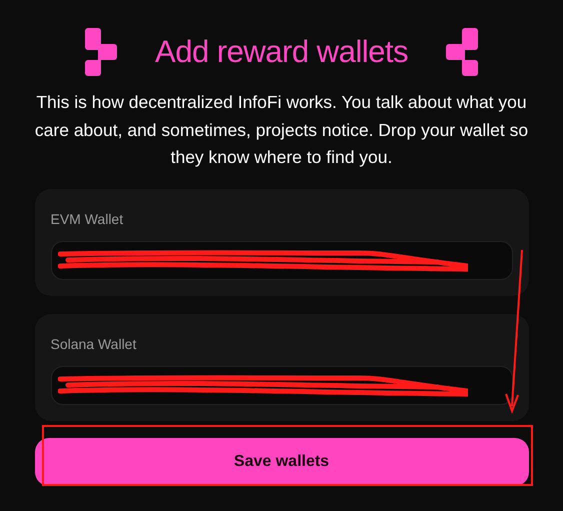  What do you see at coordinates (282, 130) in the screenshot?
I see `description: This is how decentralized InfoFi works. You talk about what you care about, and sometimes, projects notice. Drop your wallet so they know where to find you.` at bounding box center [282, 130].